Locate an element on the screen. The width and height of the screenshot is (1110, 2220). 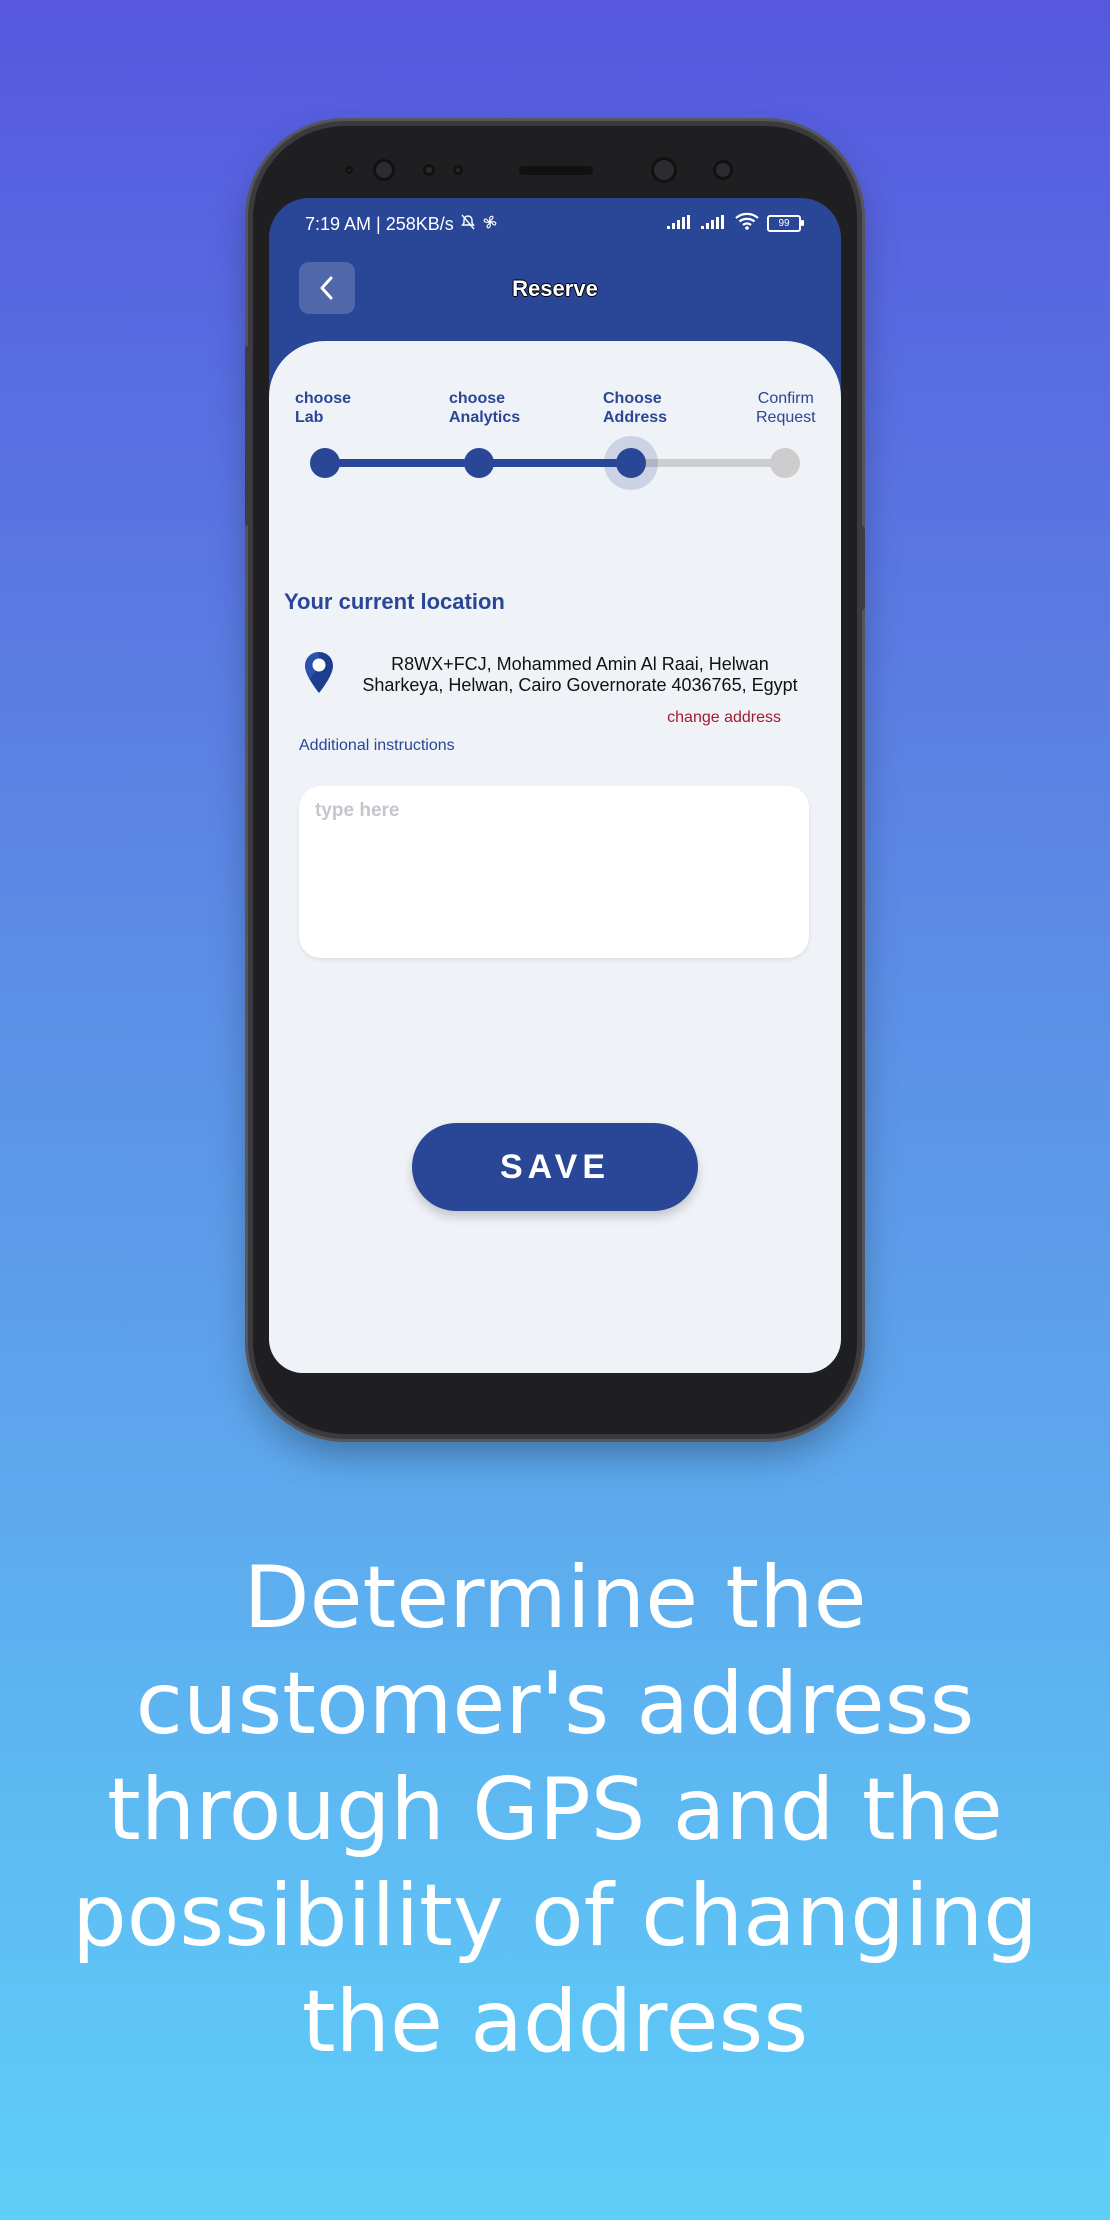
mute-icon is located at coordinates (468, 224).